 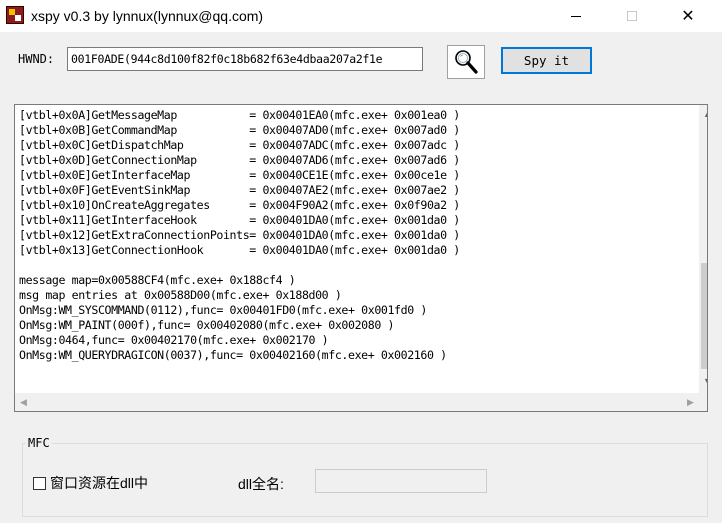 I want to click on scroll-right-icon: ▶, so click(x=690, y=402).